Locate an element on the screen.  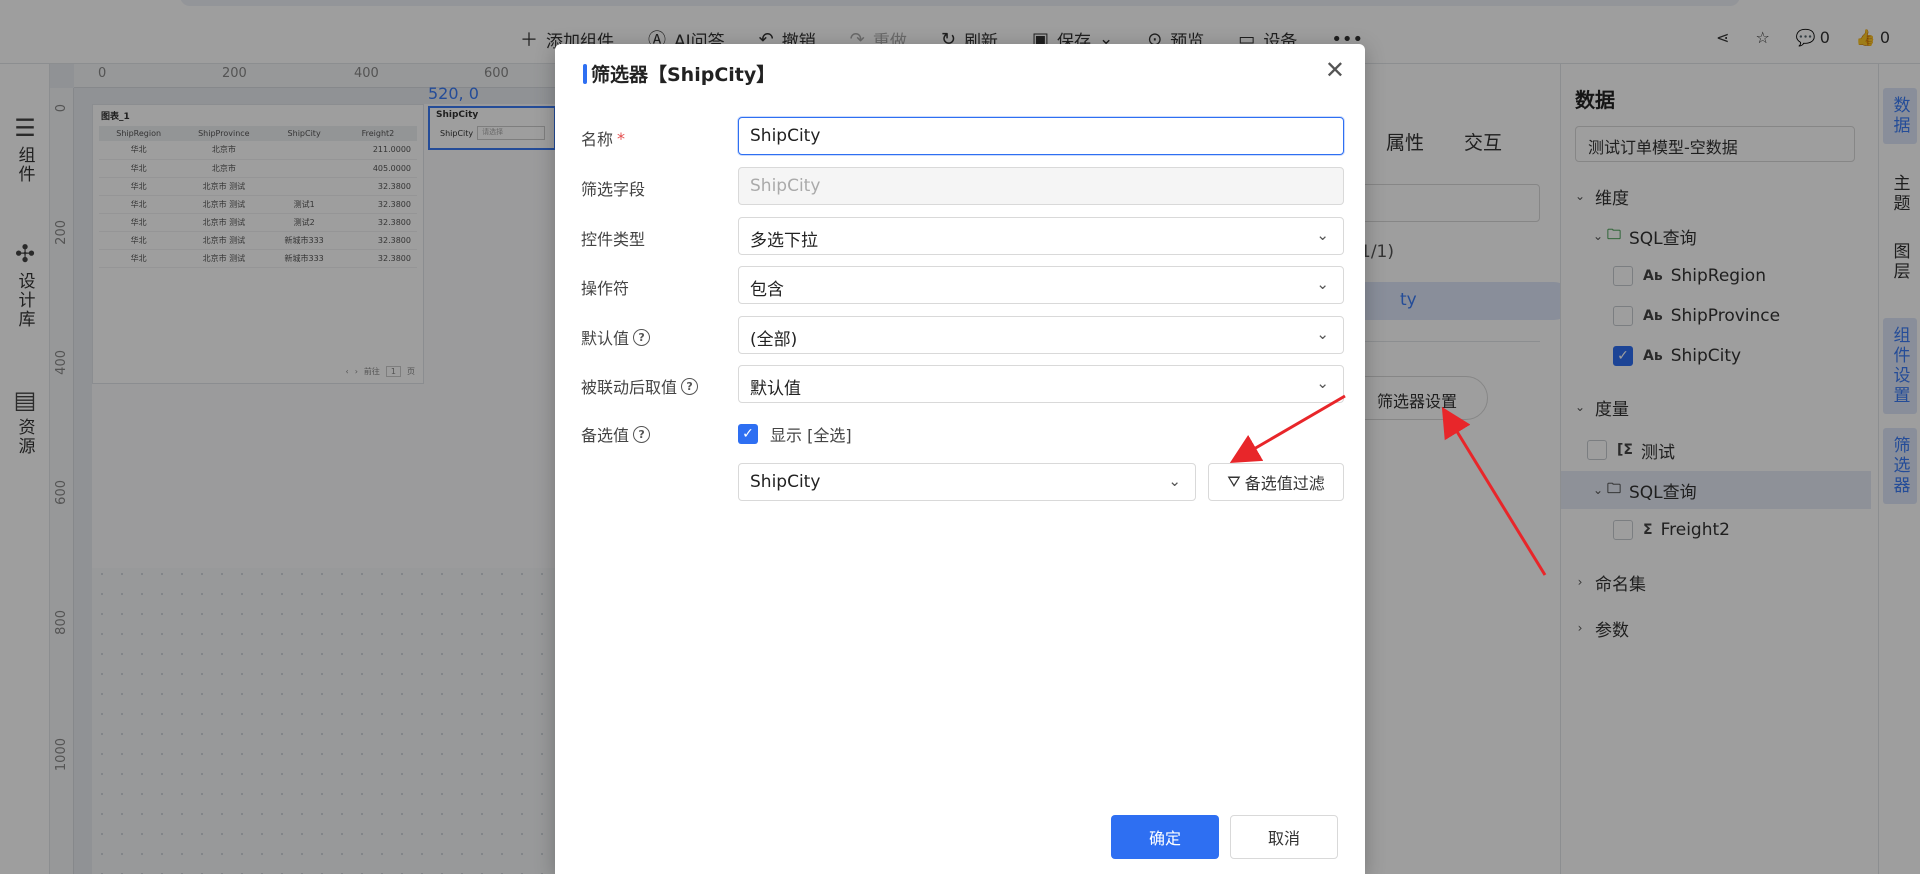
control-type-label: 控件类型 is located at coordinates (613, 239).